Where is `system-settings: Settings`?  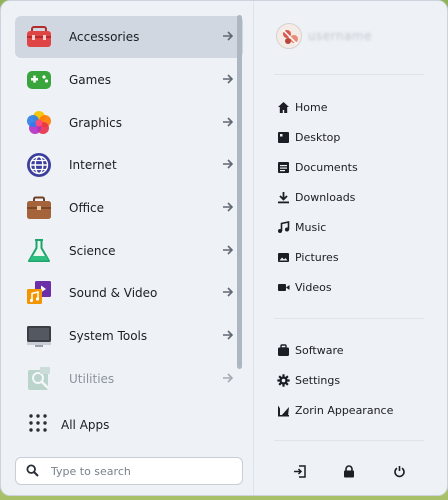
system-settings: Settings is located at coordinates (308, 380).